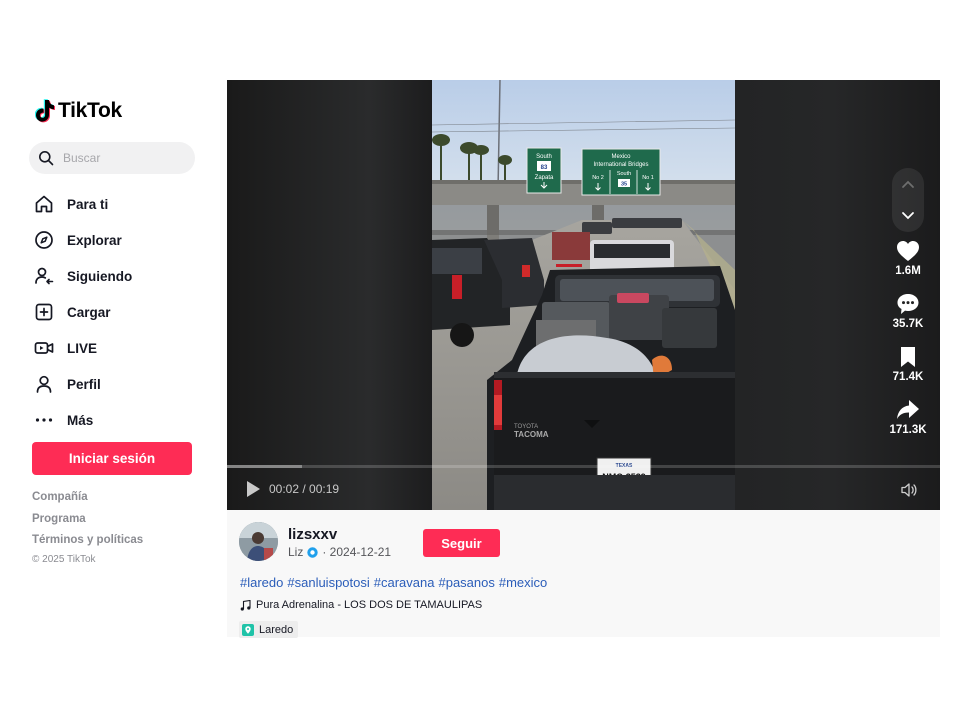 This screenshot has width=960, height=720. Describe the element at coordinates (908, 304) in the screenshot. I see `comment-icon` at that location.